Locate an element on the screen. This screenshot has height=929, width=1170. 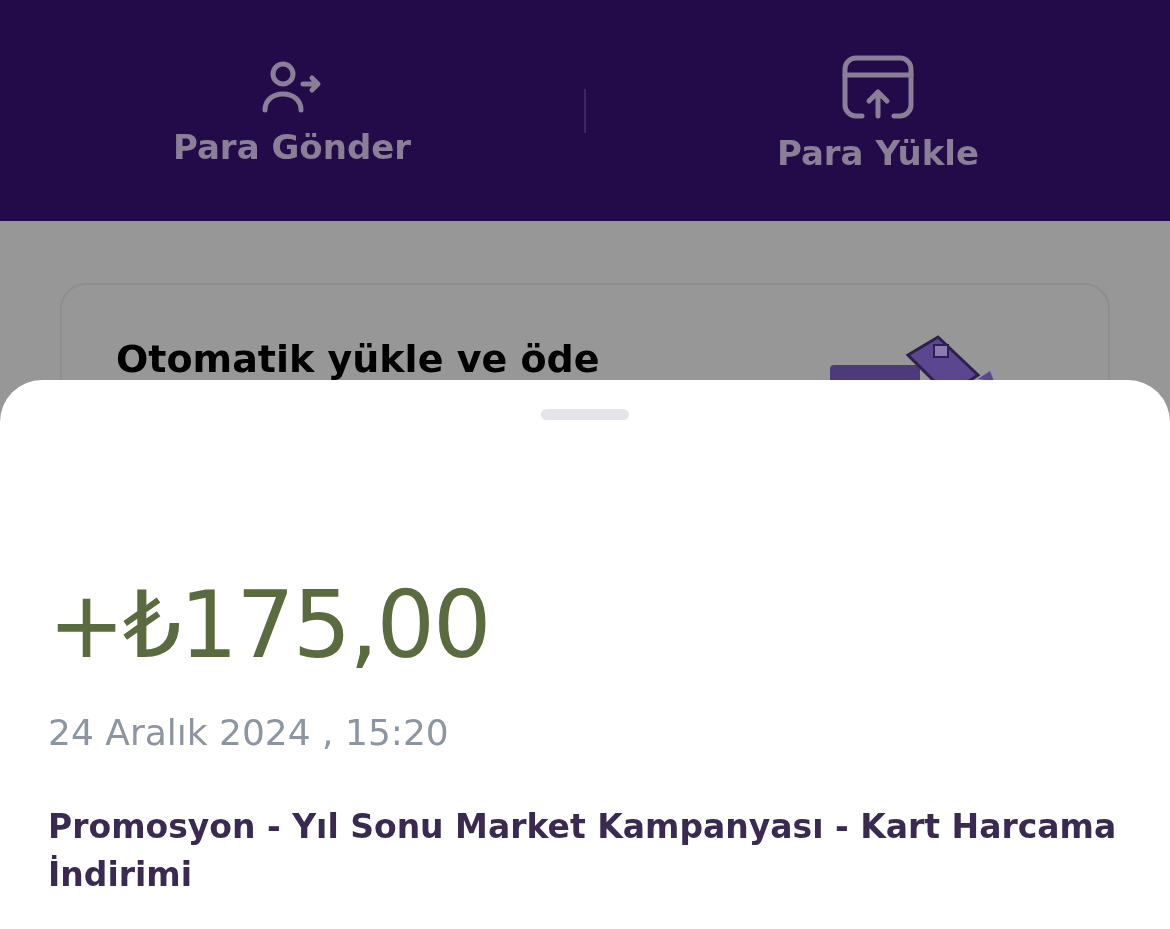
date-time: 24 Aralık 2024 , 15:20 is located at coordinates (249, 732).